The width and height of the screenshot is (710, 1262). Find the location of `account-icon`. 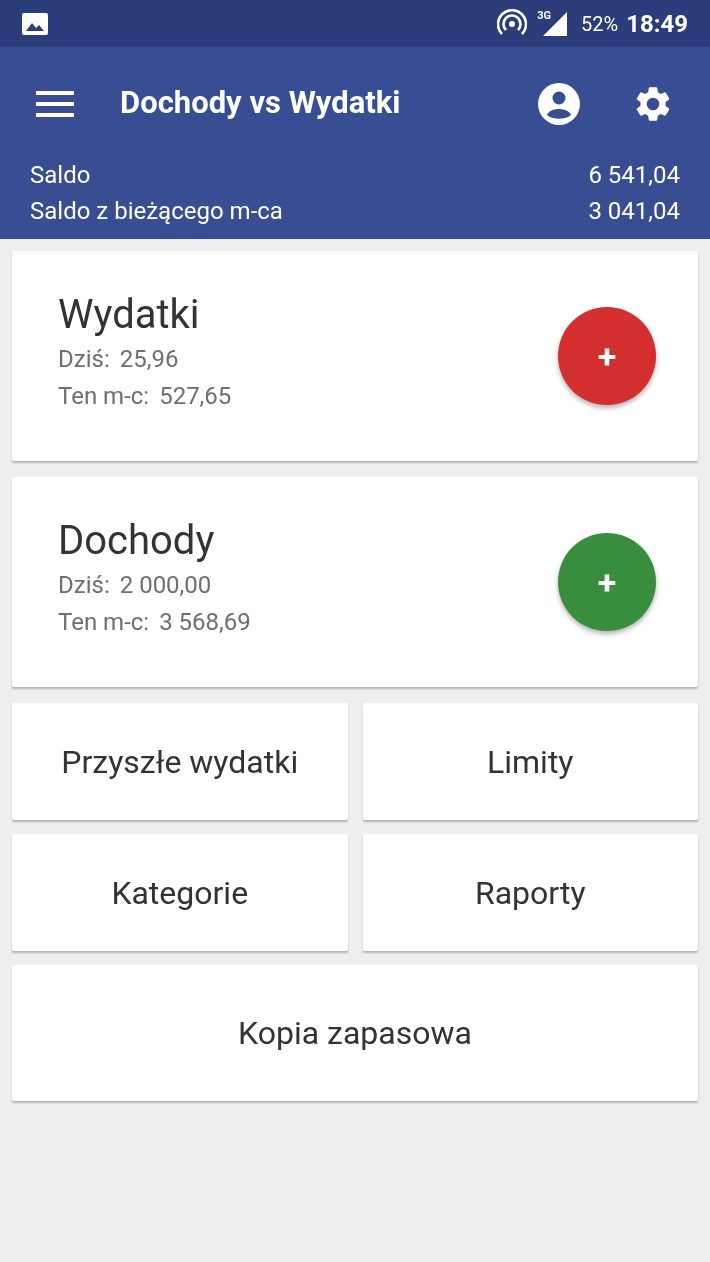

account-icon is located at coordinates (559, 103).